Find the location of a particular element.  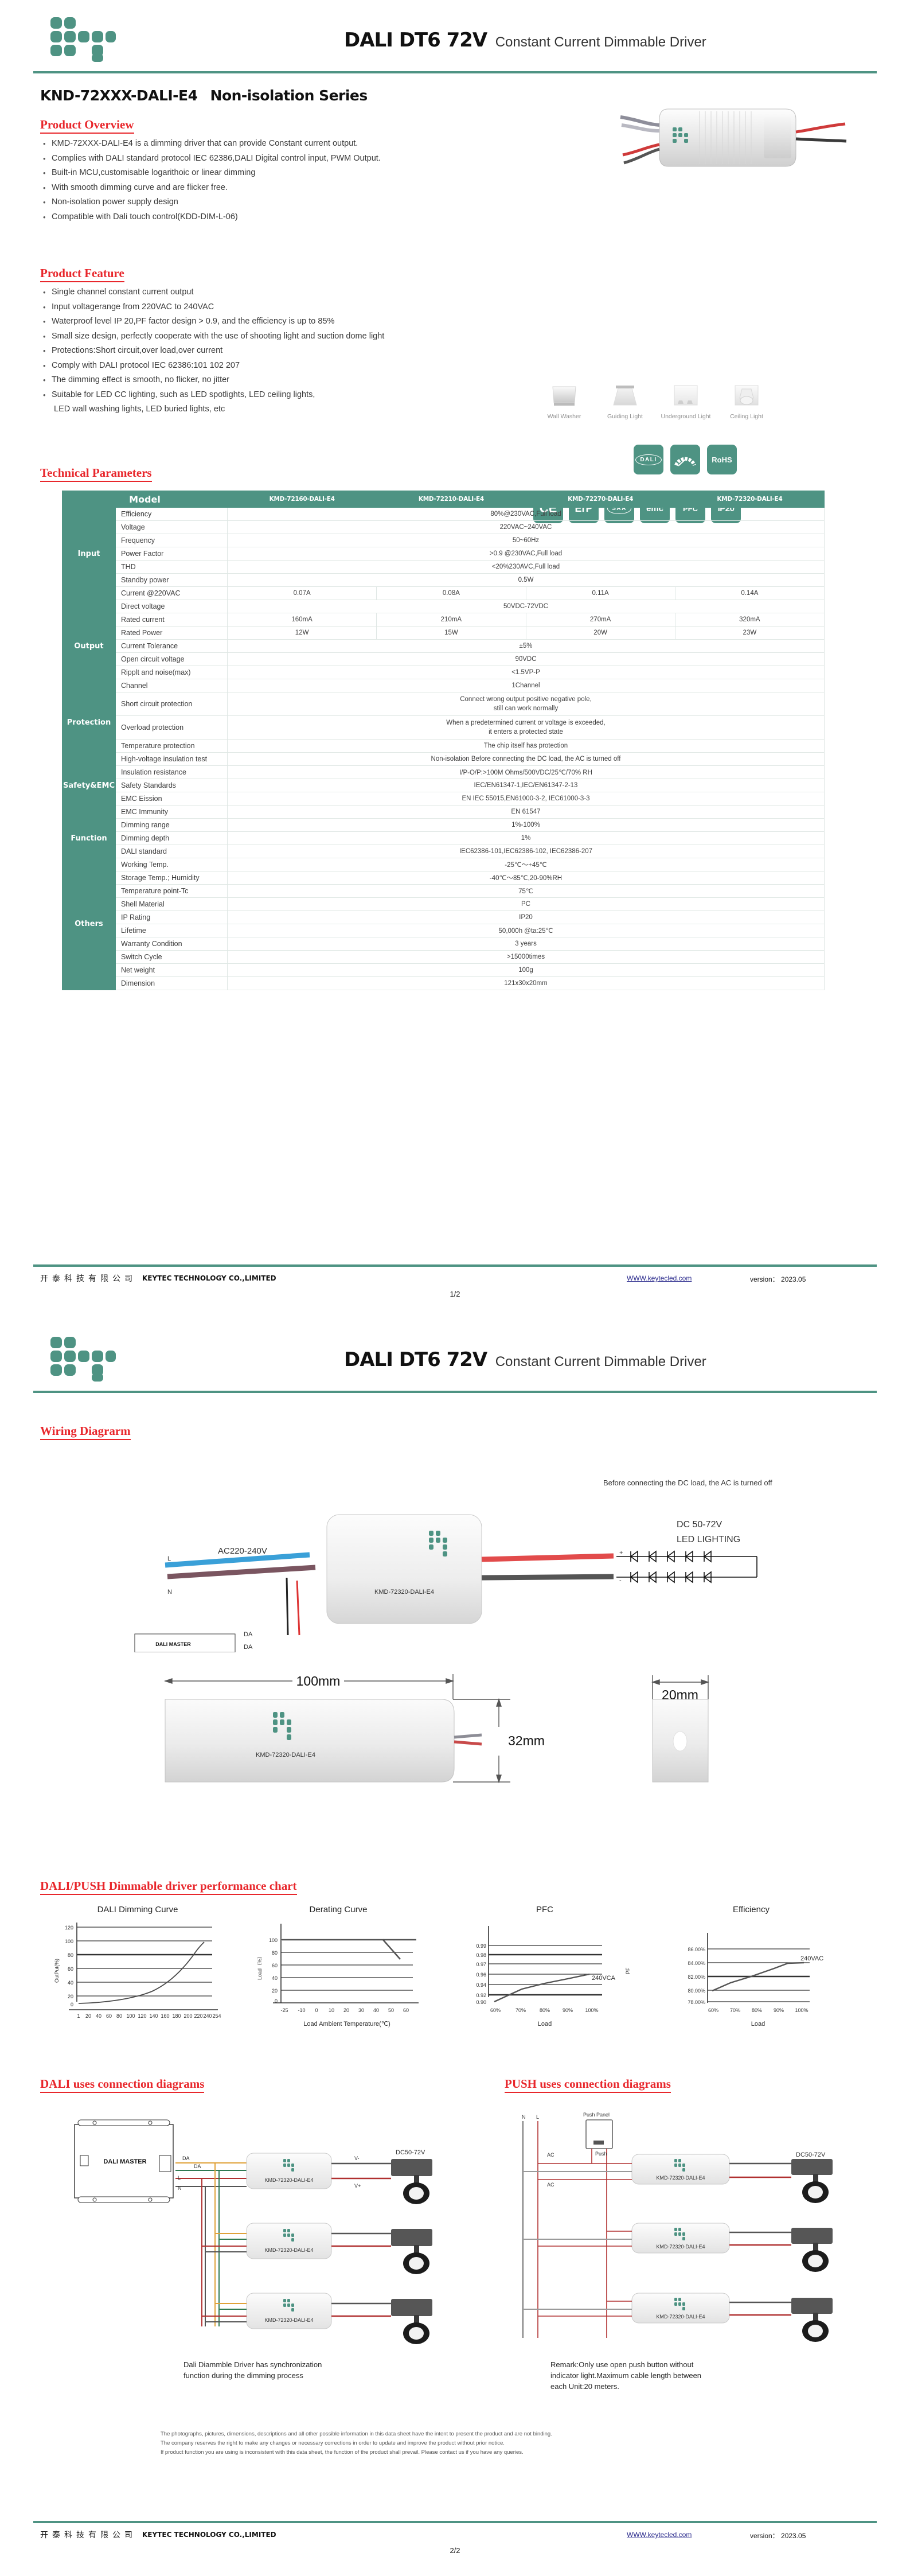

group-output: Output is located at coordinates (89, 646).